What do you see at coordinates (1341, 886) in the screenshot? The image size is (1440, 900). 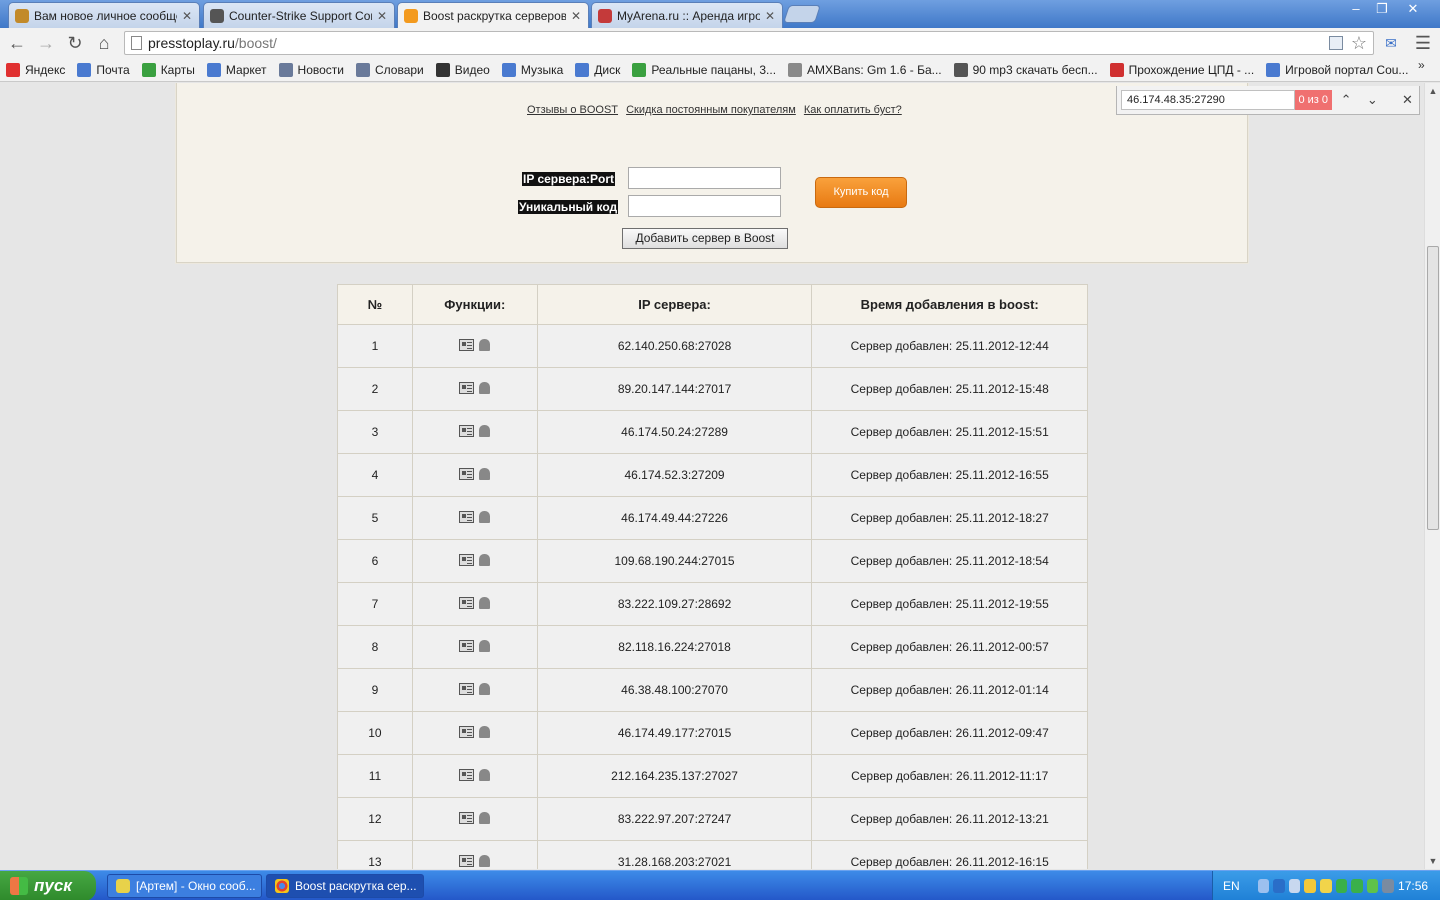 I see `antivirus-icon` at bounding box center [1341, 886].